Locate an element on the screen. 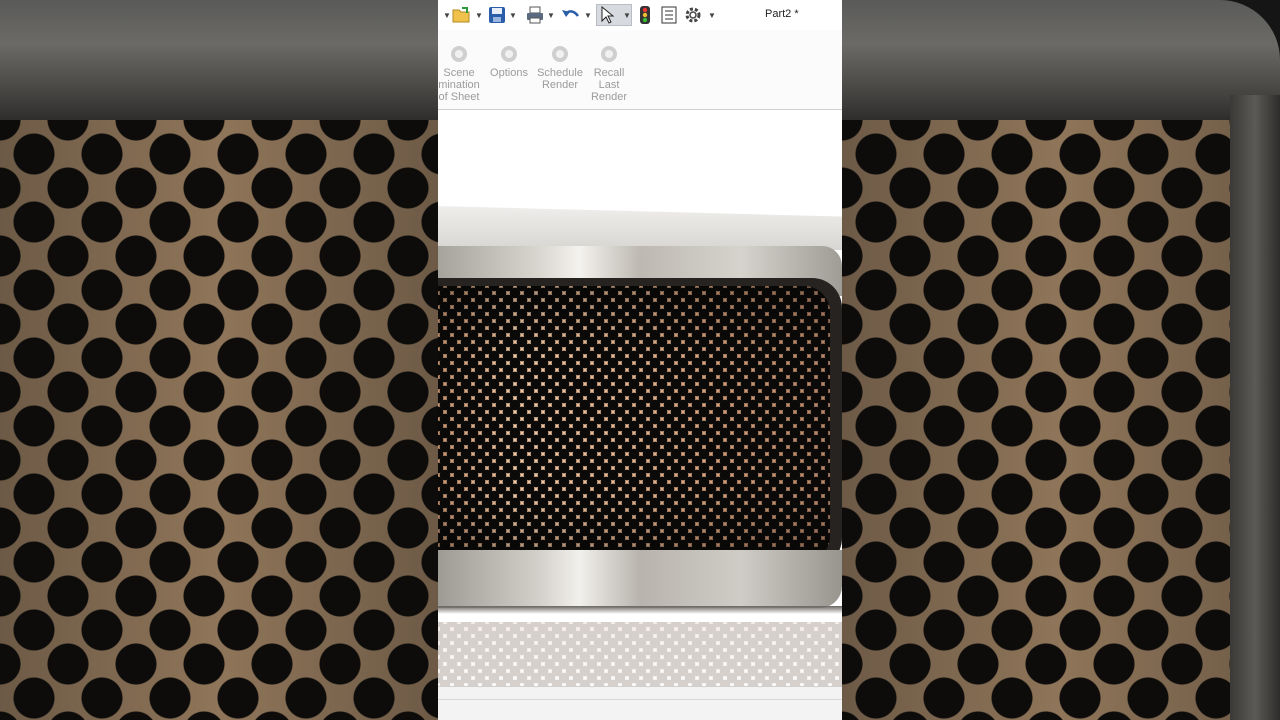 This screenshot has height=720, width=1280. backdrop-frame-edge is located at coordinates (1255, 407).